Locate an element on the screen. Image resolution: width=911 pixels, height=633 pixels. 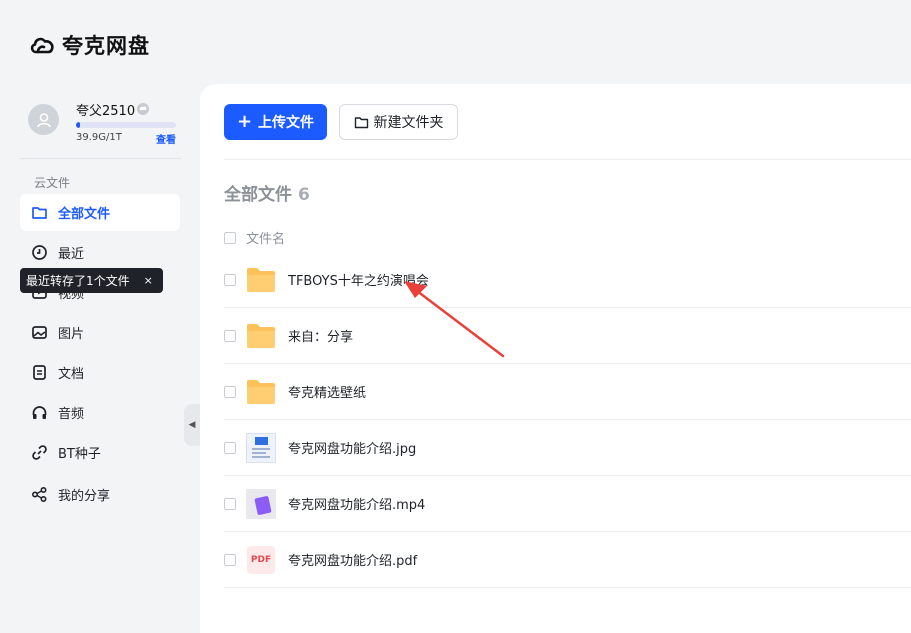
app-logo: 夸克网盘 is located at coordinates (89, 45).